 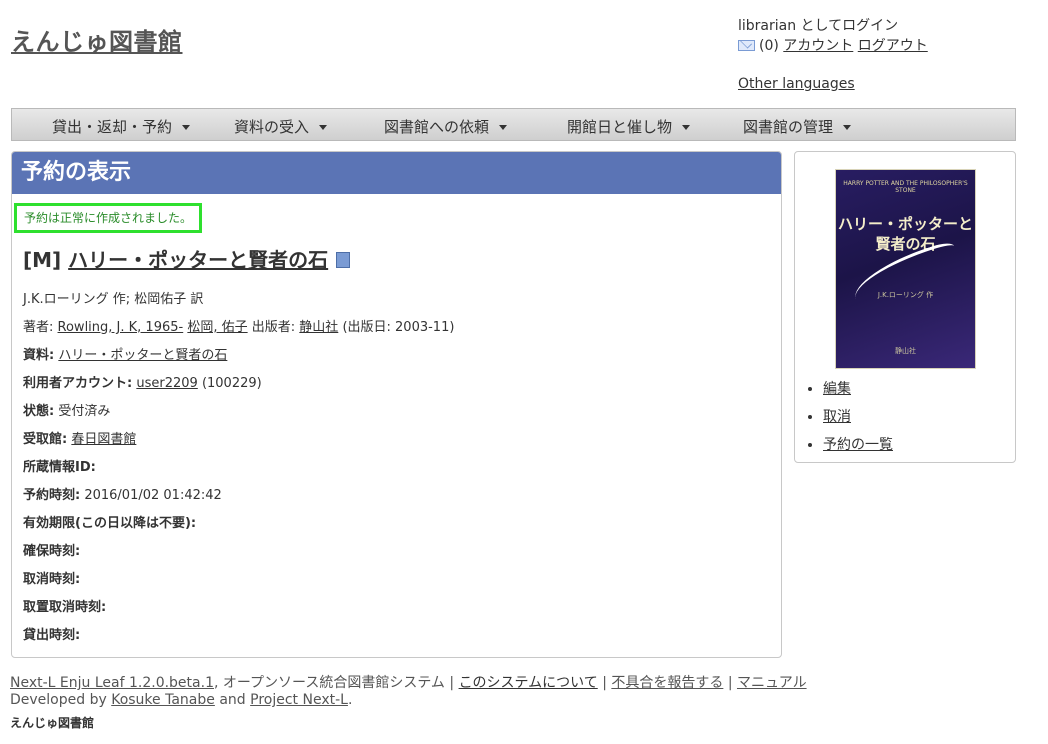 I want to click on nav-events: 開館日と催し物, so click(x=629, y=126).